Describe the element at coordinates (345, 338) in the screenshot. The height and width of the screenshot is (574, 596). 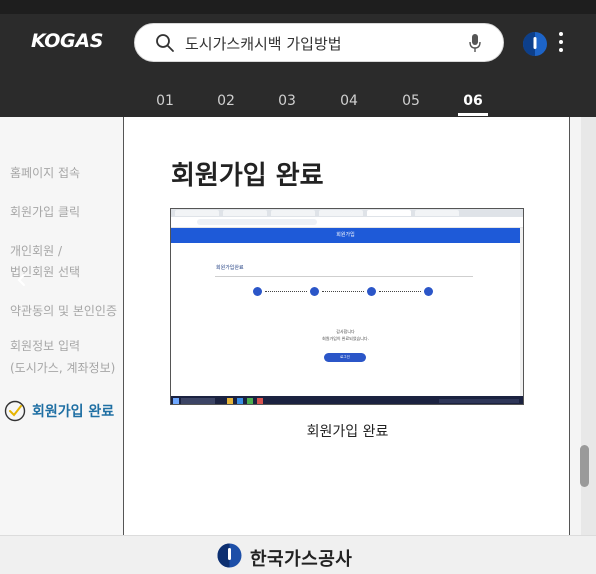
I see `complete-message: 회원가입이 완료되었습니다.` at that location.